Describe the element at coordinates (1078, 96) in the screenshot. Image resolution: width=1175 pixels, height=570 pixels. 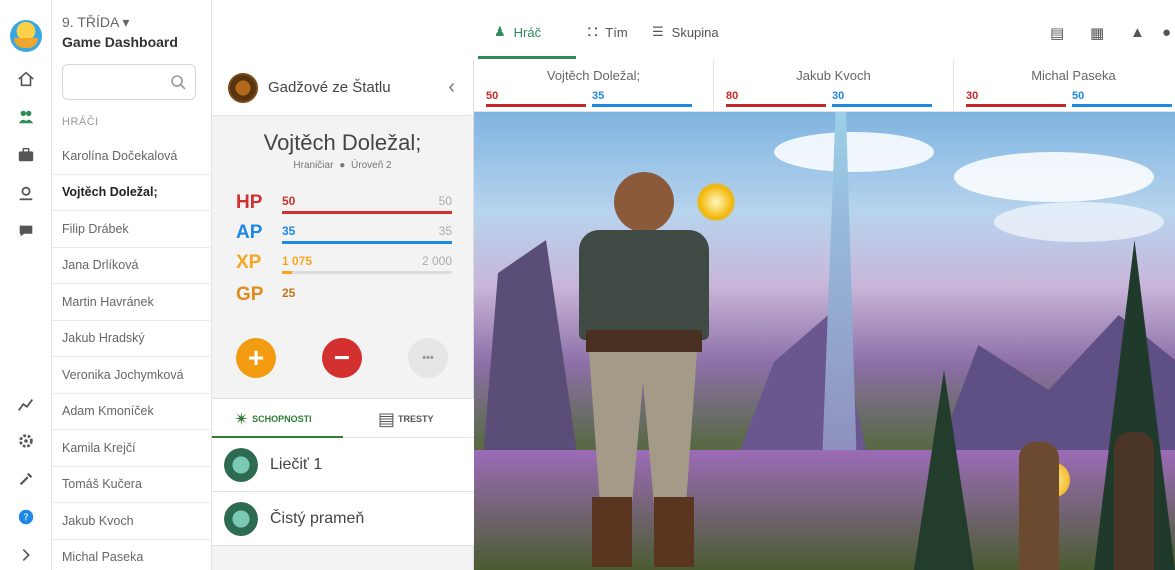
I see `party-member-ap: 50` at that location.